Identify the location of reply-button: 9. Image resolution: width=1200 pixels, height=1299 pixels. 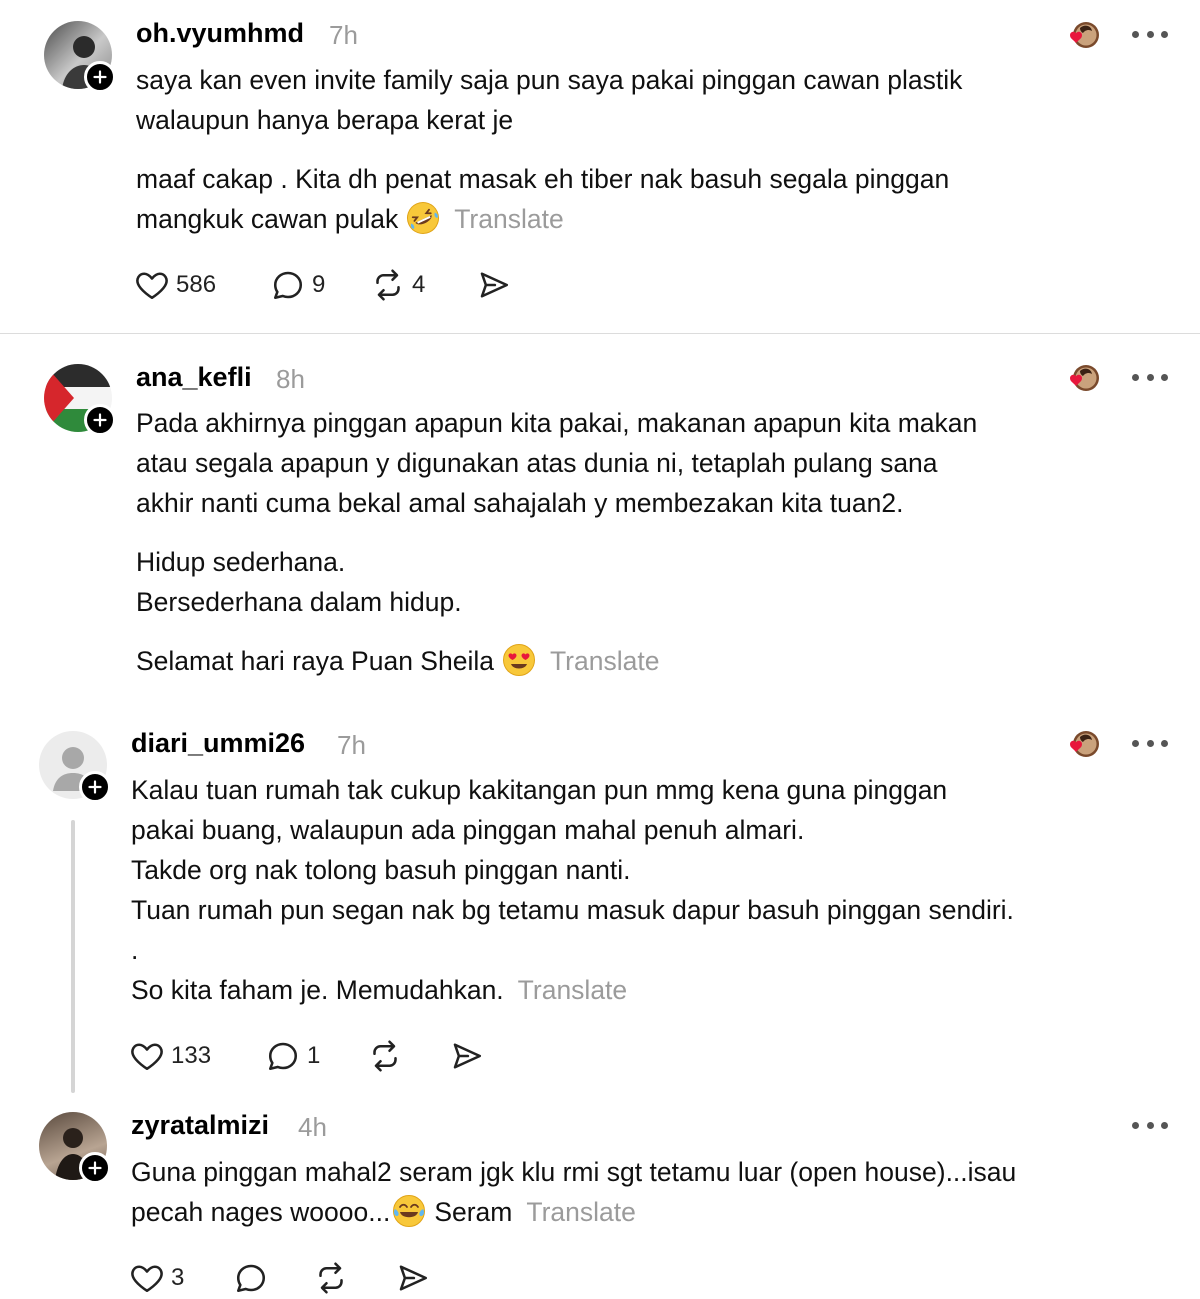
(297, 285).